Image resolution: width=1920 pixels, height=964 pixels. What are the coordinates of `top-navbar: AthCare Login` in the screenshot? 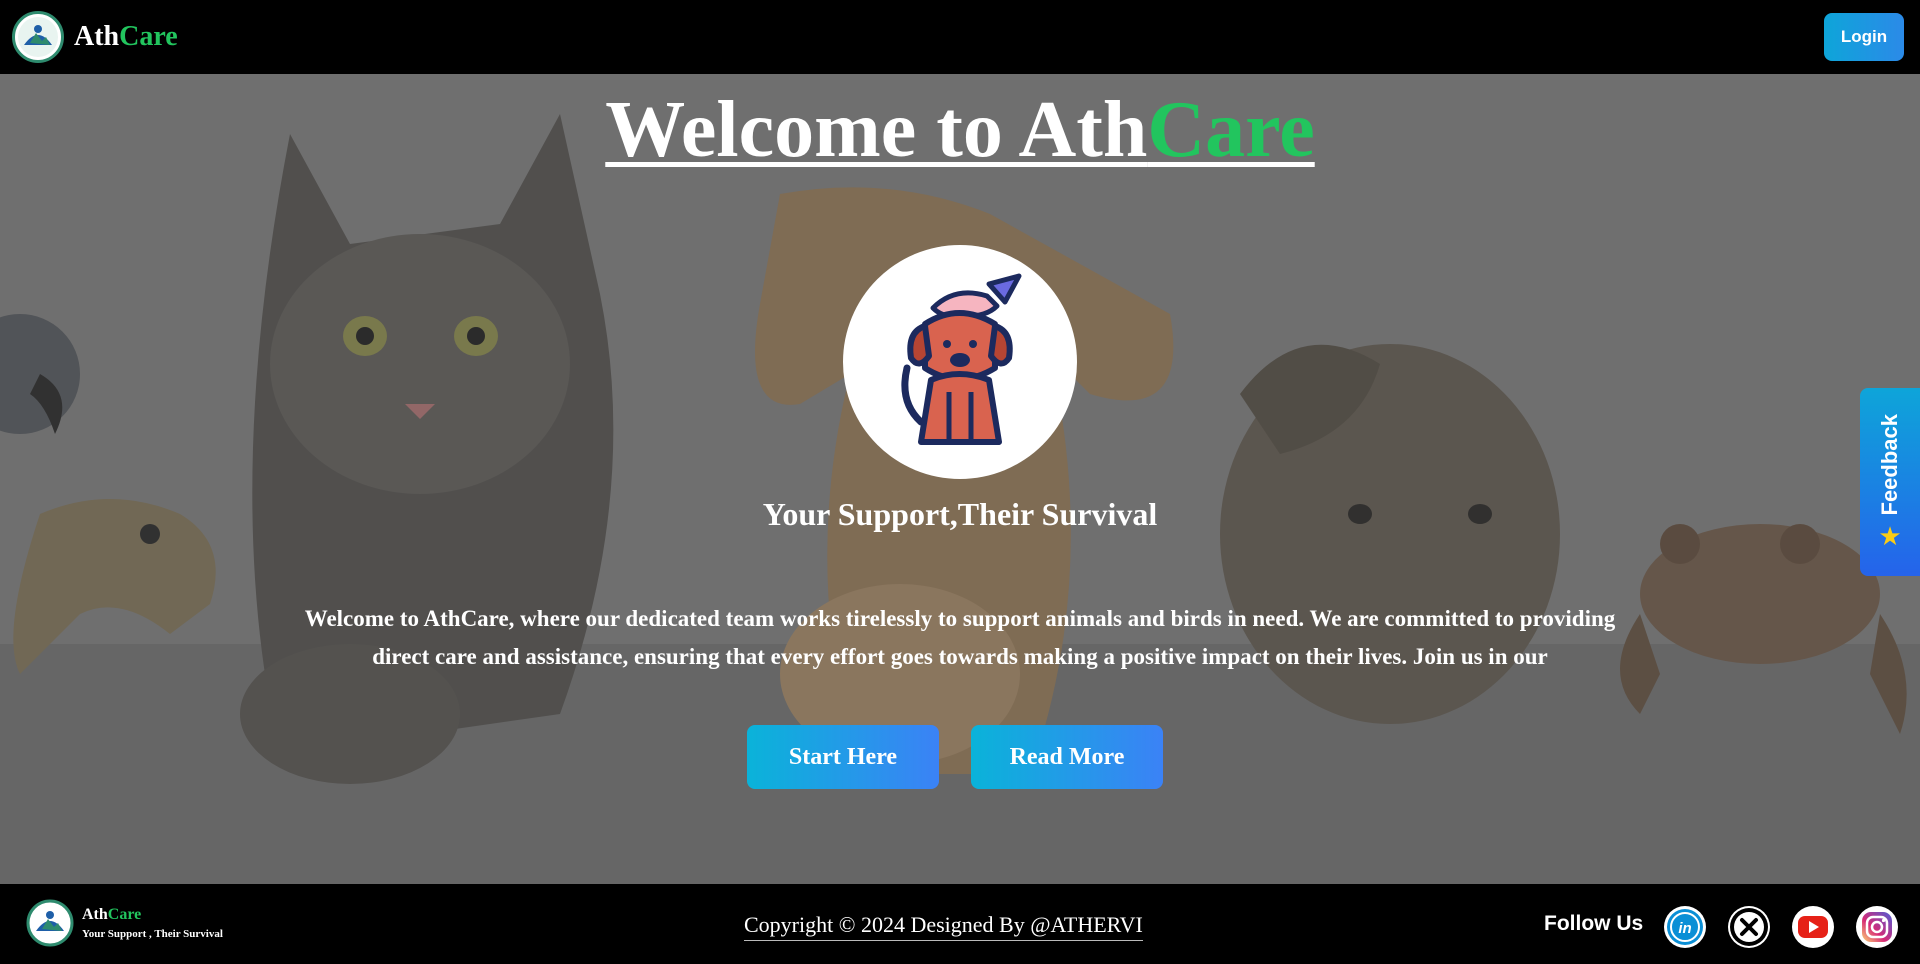 It's located at (960, 37).